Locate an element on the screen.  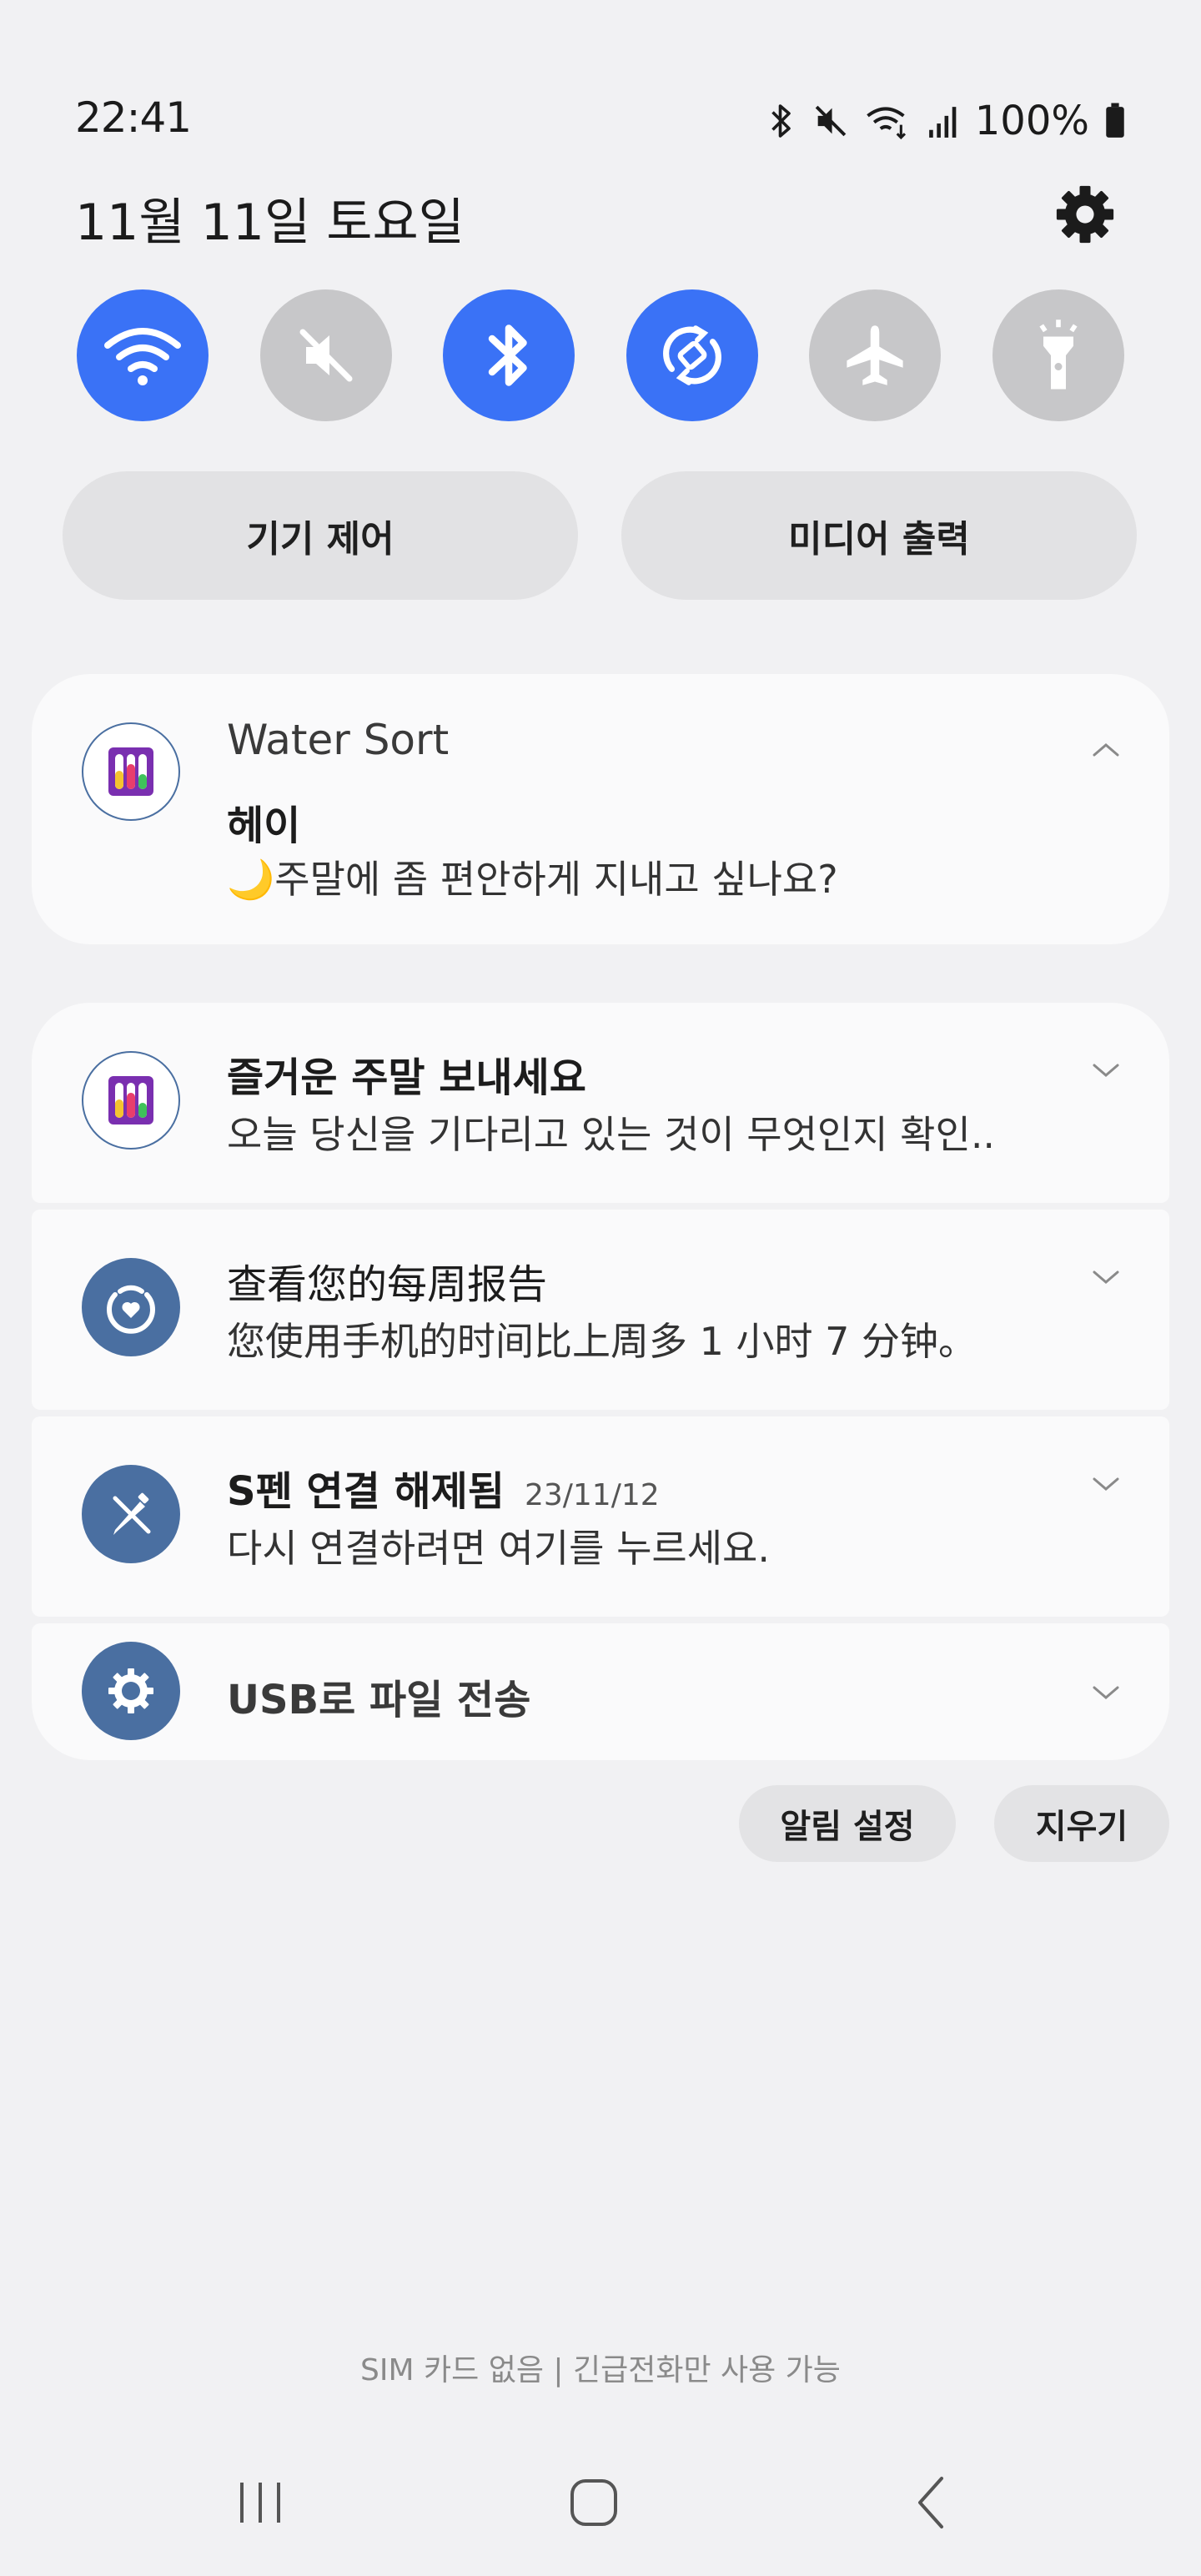
mute-status-icon is located at coordinates (831, 121).